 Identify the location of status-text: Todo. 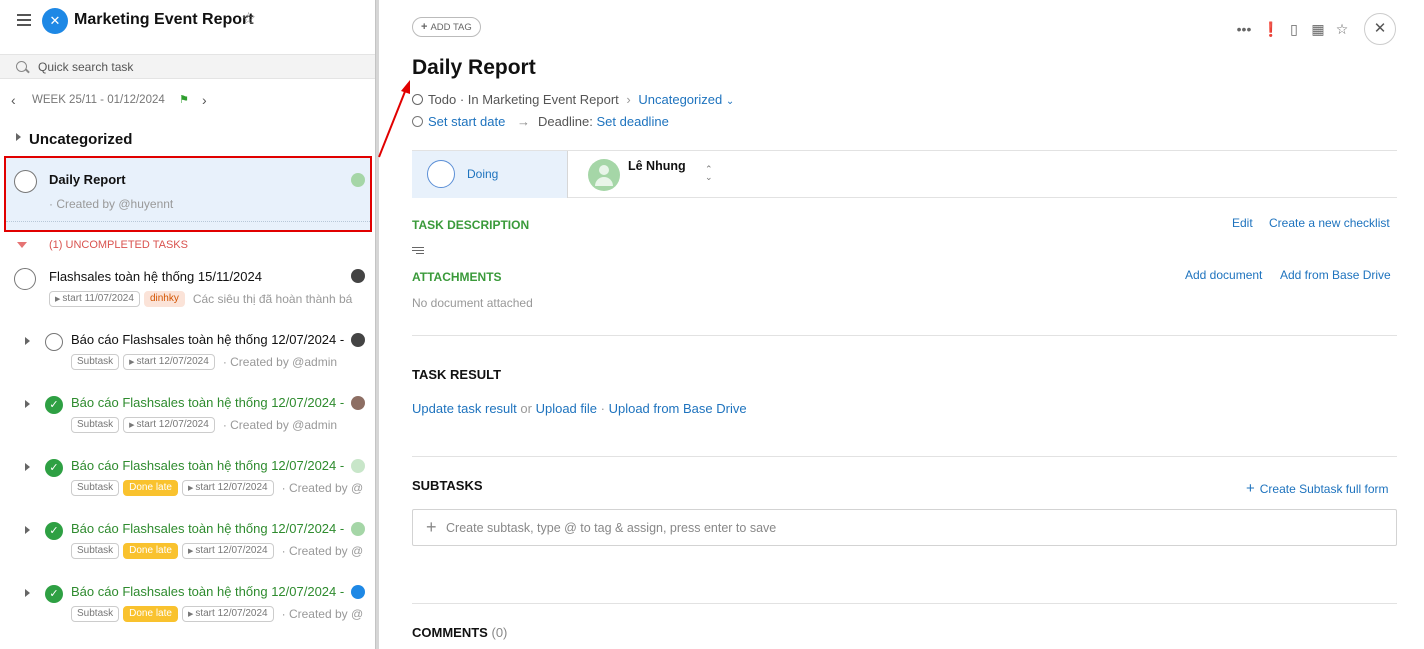
(442, 99).